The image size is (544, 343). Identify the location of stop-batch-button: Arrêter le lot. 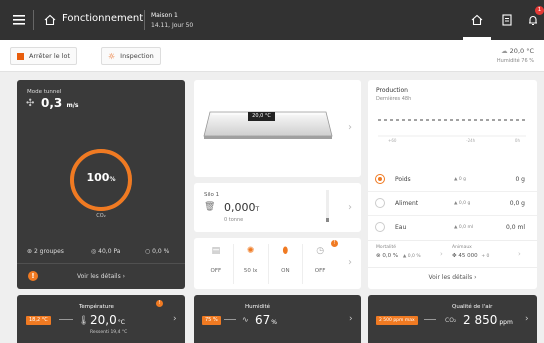
(44, 56).